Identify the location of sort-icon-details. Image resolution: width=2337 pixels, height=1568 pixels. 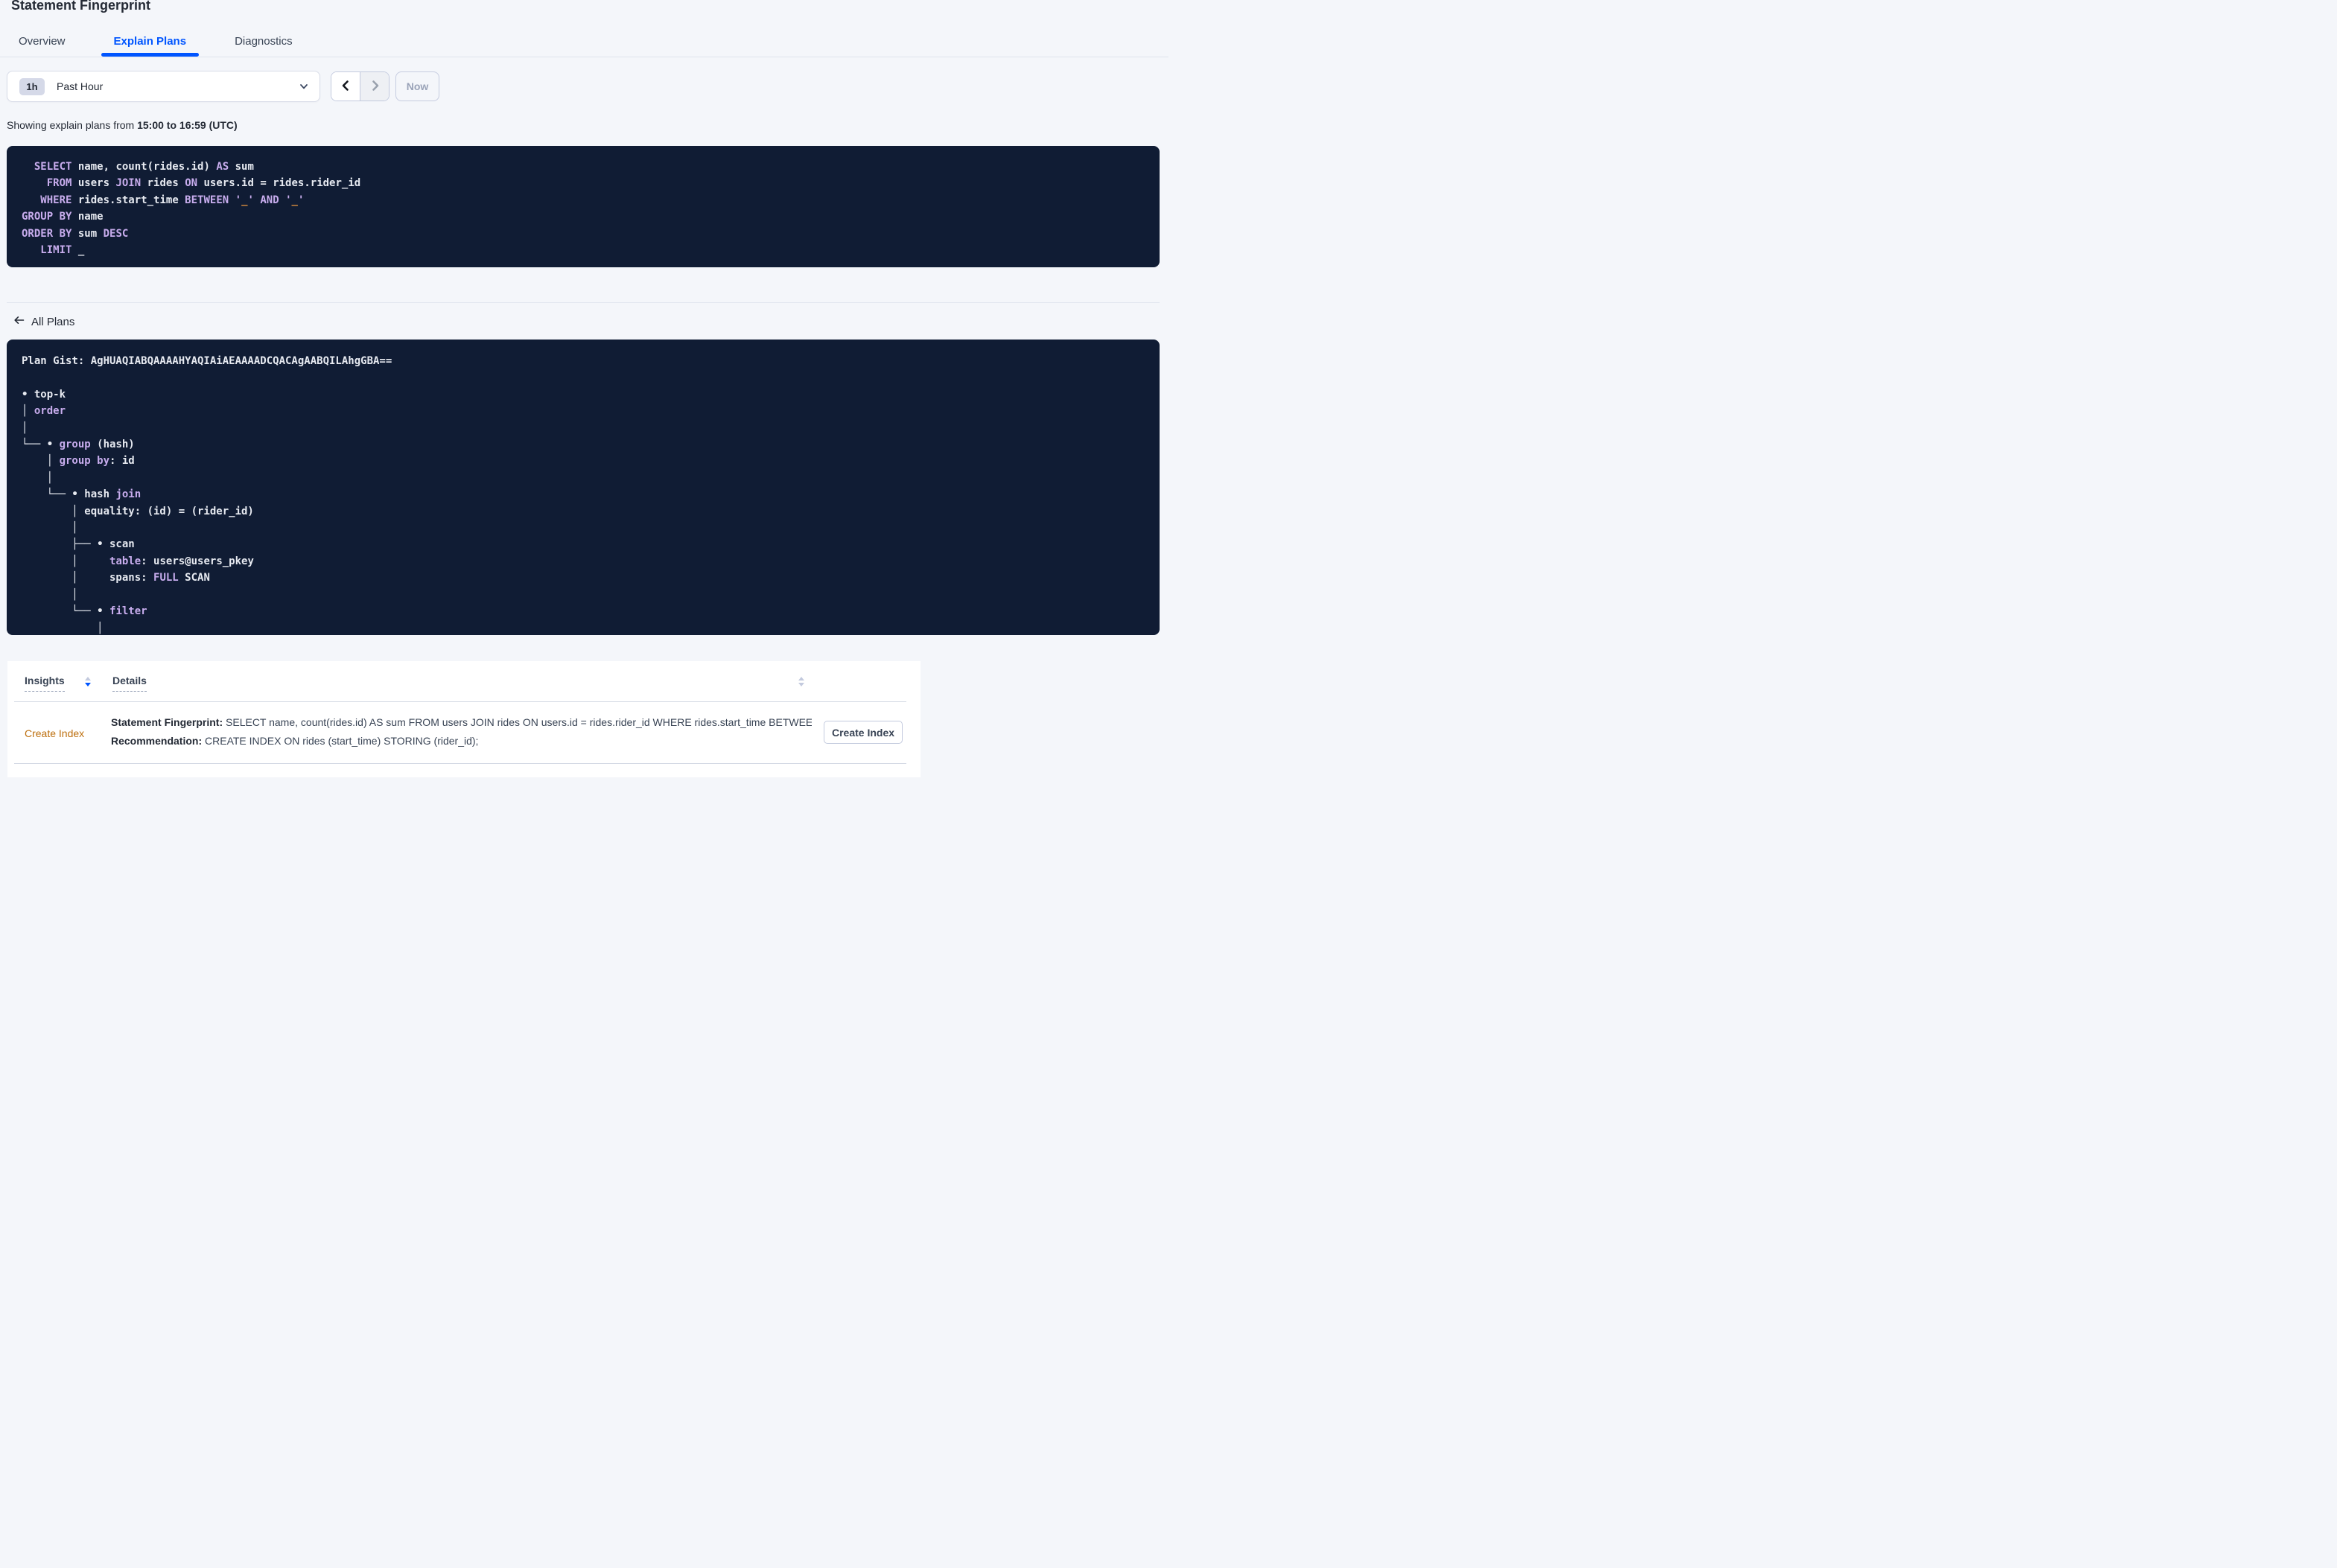
(801, 681).